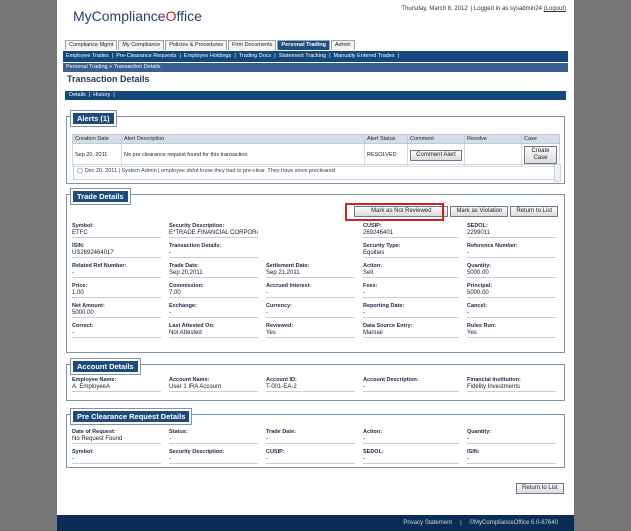  I want to click on field: Security Description: -, so click(217, 456).